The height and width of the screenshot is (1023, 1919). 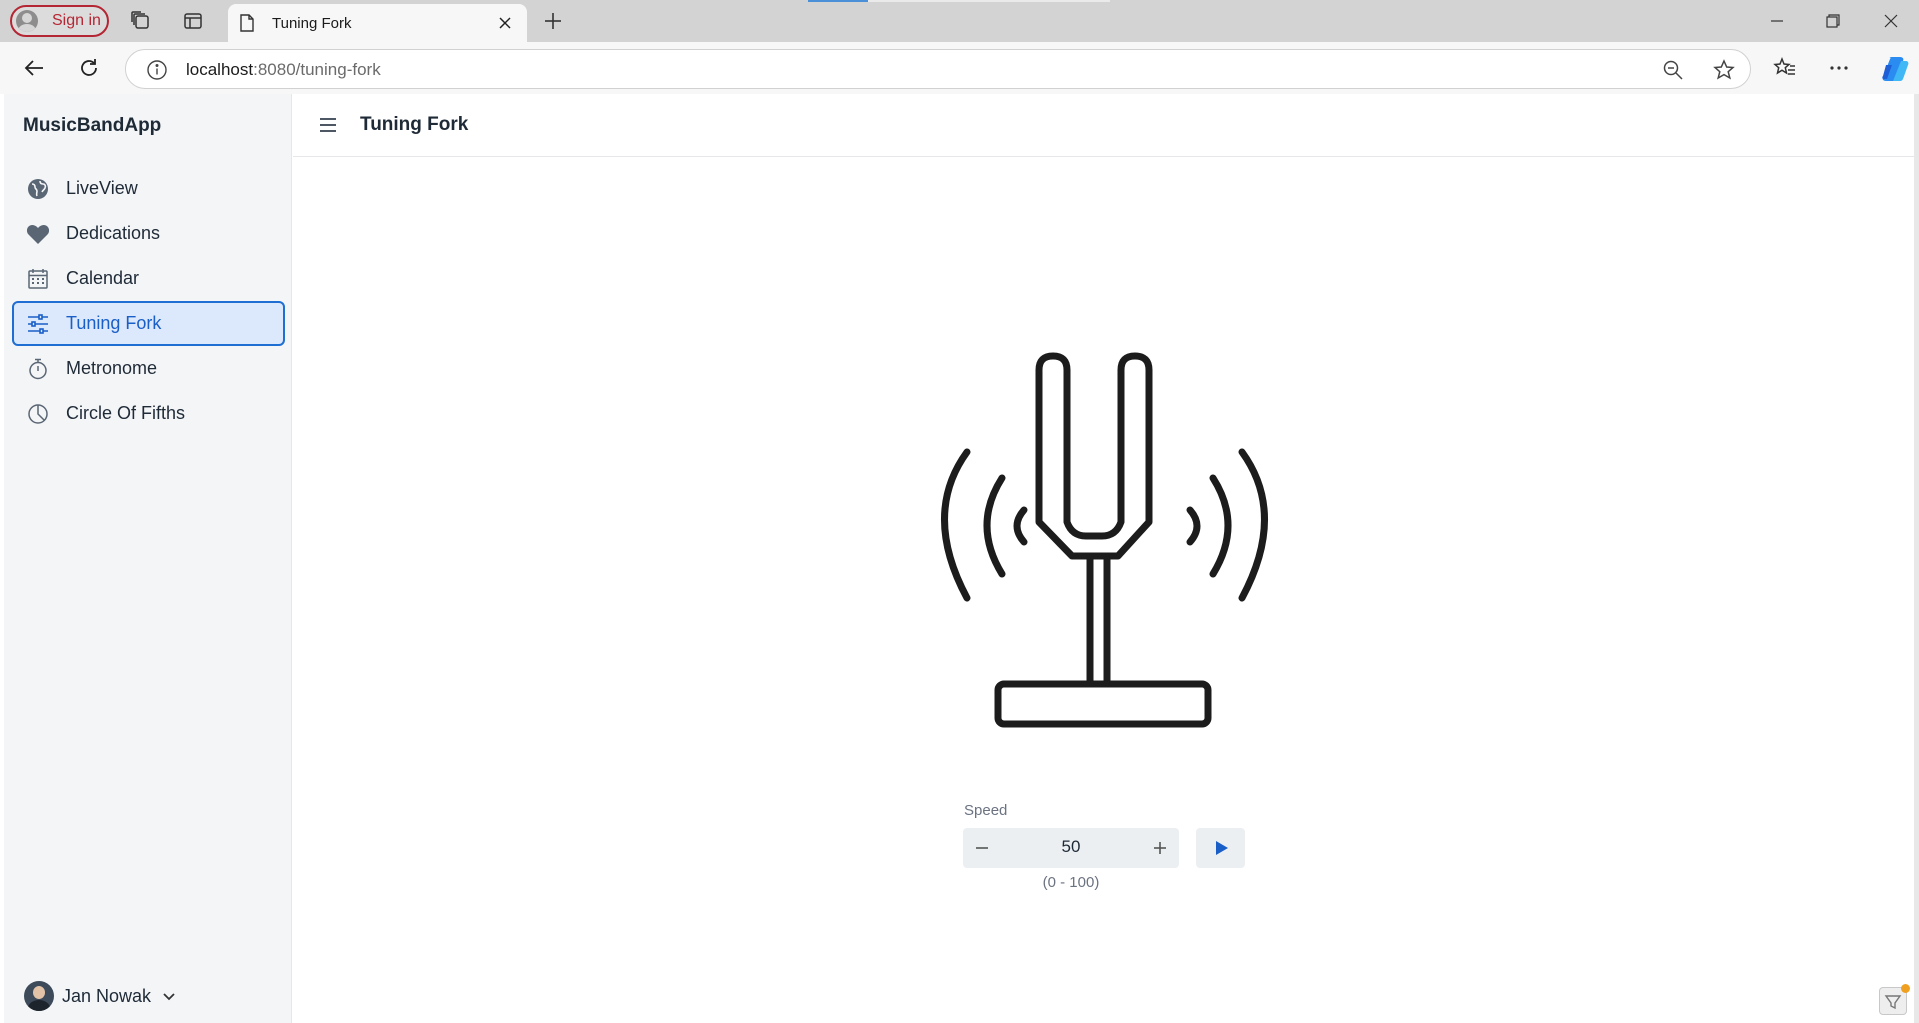 I want to click on copilot-icon, so click(x=1895, y=68).